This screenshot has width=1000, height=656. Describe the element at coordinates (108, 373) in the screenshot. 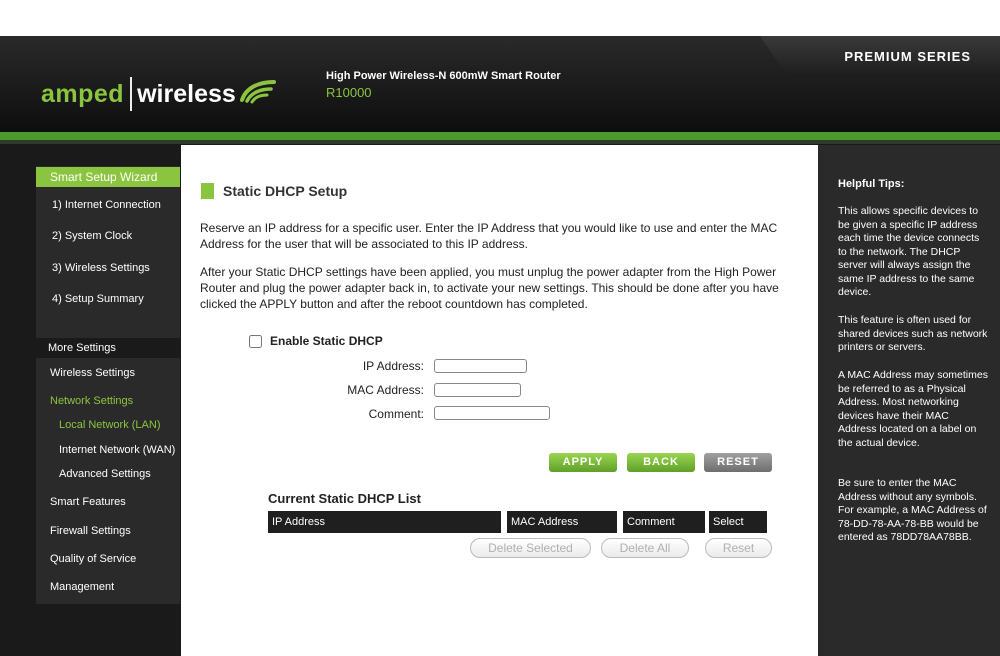

I see `sidebar-item-wireless-settings: Wireless Settings` at that location.